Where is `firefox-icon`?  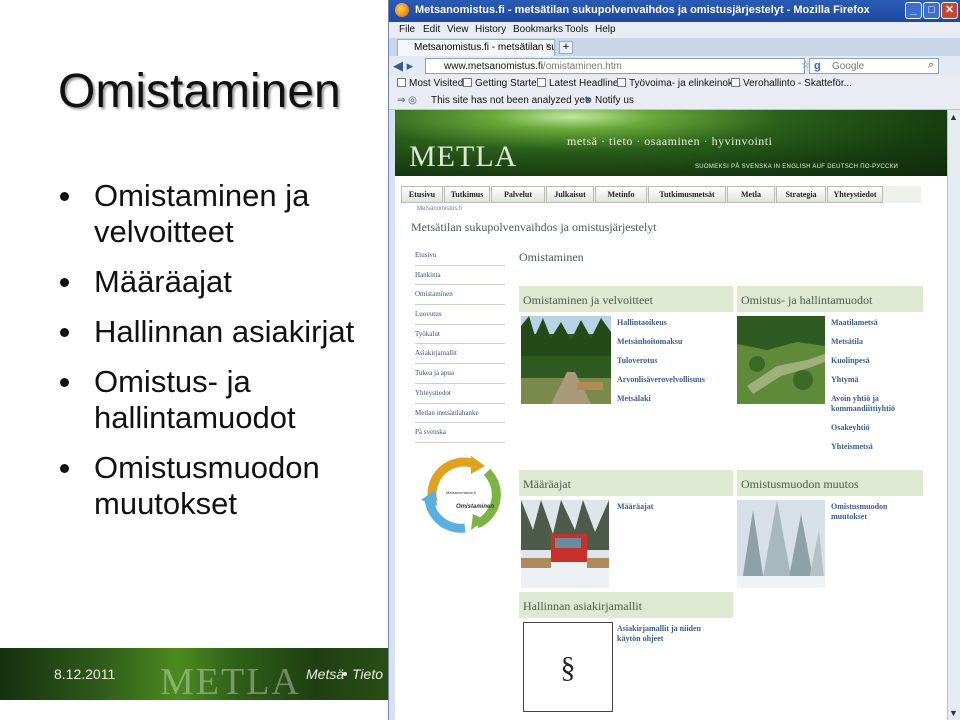 firefox-icon is located at coordinates (402, 10).